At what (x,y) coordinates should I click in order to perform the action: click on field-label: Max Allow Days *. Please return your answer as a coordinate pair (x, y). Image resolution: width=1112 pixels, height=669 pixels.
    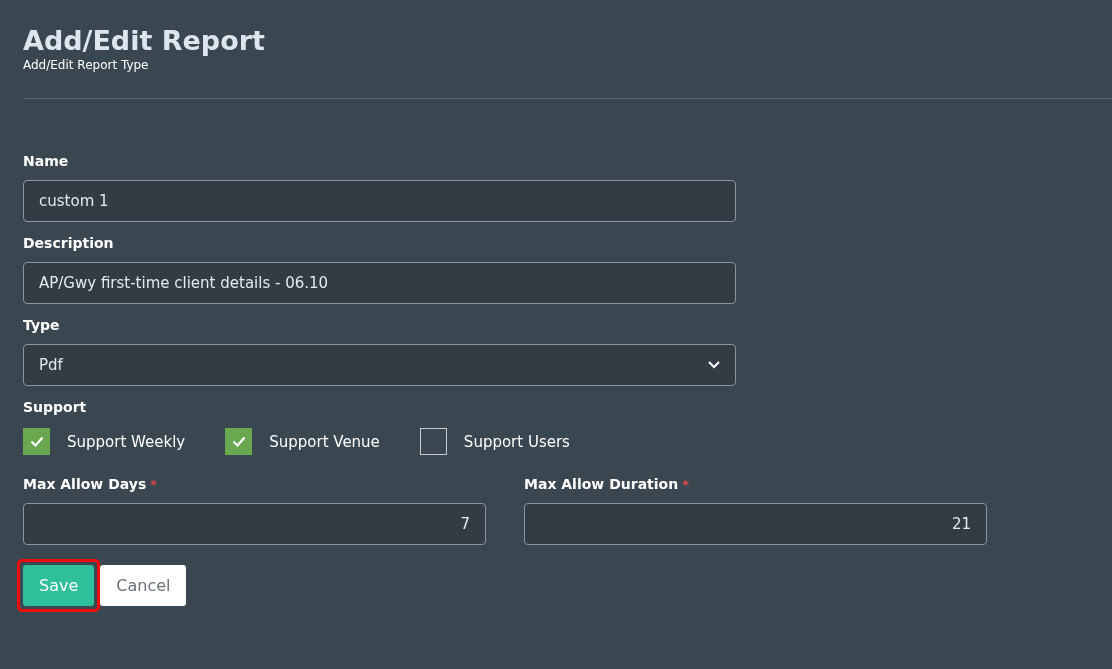
    Looking at the image, I should click on (91, 484).